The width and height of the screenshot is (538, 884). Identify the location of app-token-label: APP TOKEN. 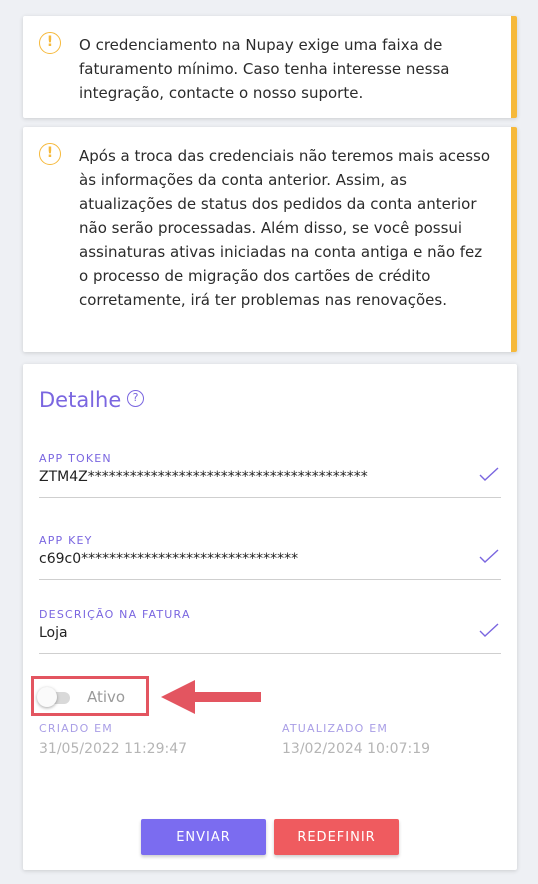
(75, 458).